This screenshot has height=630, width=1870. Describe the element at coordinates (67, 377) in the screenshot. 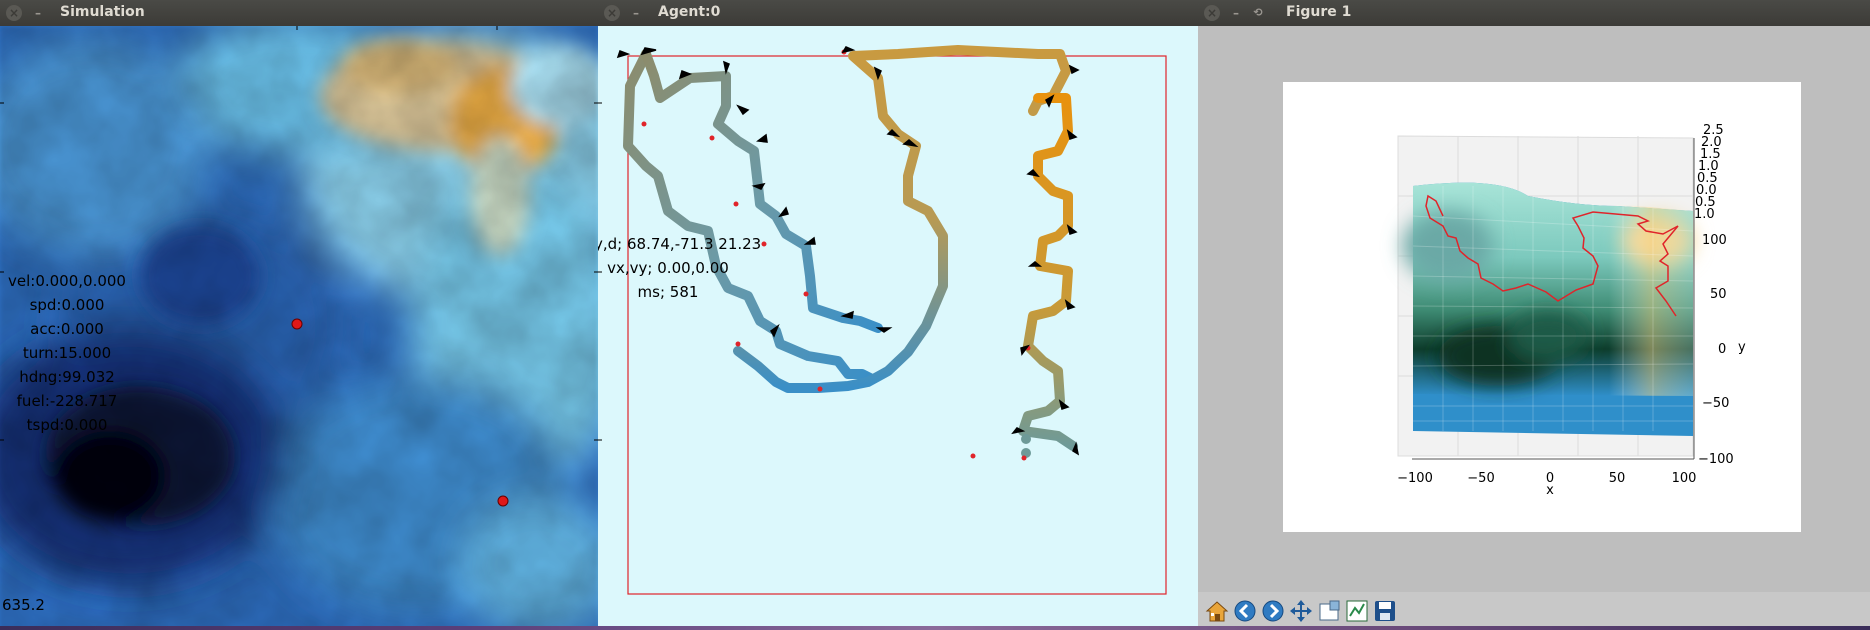

I see `stat-heading: hdng:99.032` at that location.